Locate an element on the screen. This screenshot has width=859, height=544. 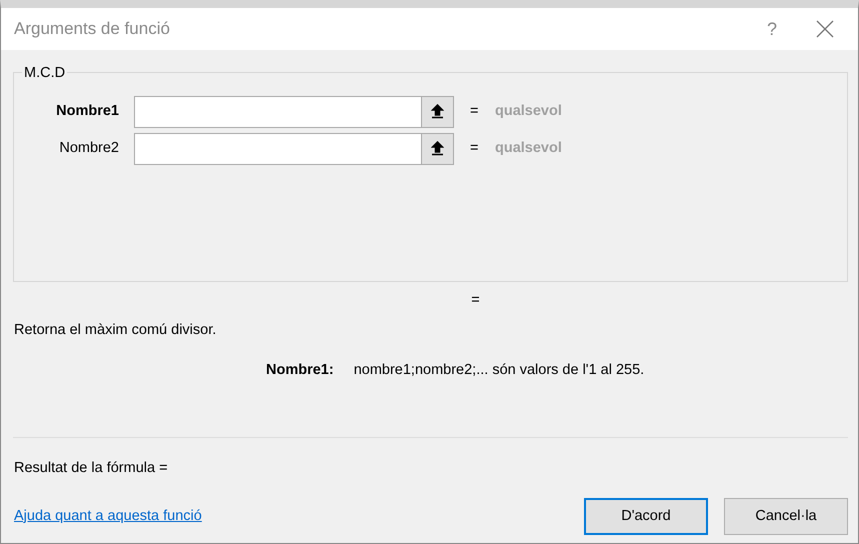
argument-label: Nombre1 is located at coordinates (87, 111).